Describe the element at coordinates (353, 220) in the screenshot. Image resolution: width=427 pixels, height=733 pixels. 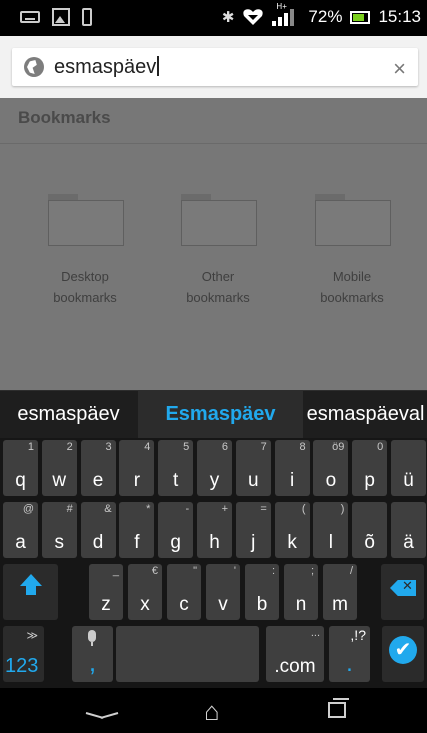
I see `folder-icon` at that location.